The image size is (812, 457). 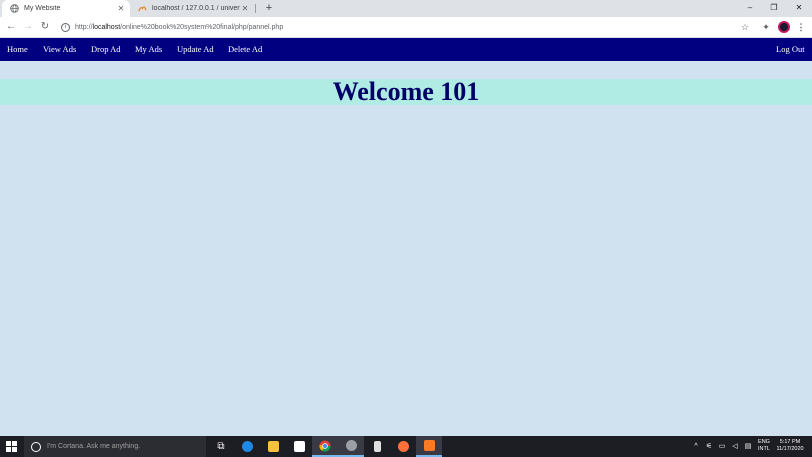 I want to click on puzzle-icon: ✦, so click(x=766, y=27).